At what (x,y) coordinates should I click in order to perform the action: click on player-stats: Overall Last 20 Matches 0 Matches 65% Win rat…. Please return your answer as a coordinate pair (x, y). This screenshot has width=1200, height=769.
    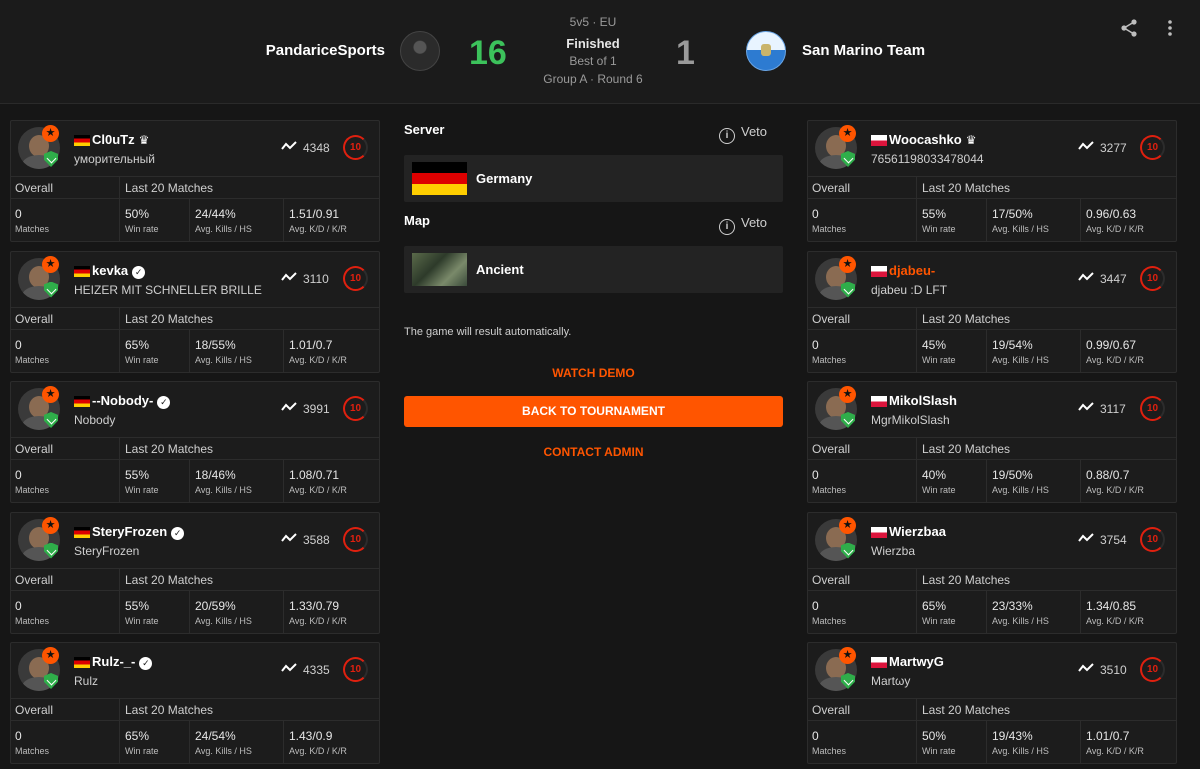
    Looking at the image, I should click on (992, 600).